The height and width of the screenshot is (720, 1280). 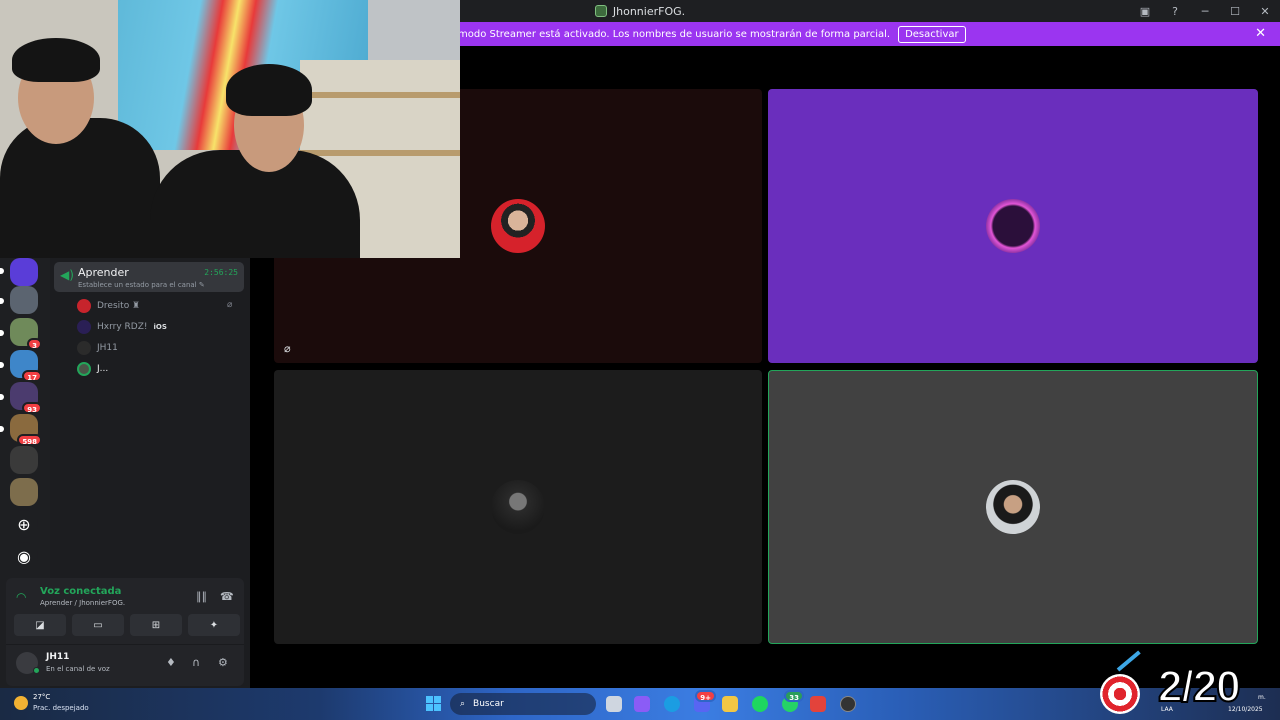 What do you see at coordinates (1265, 11) in the screenshot?
I see `close-window-icon: ✕` at bounding box center [1265, 11].